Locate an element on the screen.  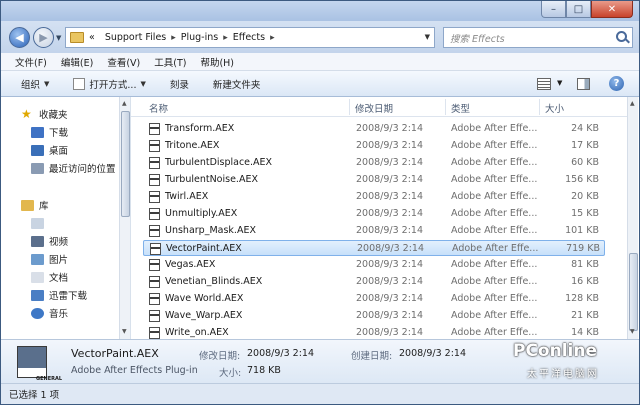
menu-edit: 编辑(E) is located at coordinates (77, 62).